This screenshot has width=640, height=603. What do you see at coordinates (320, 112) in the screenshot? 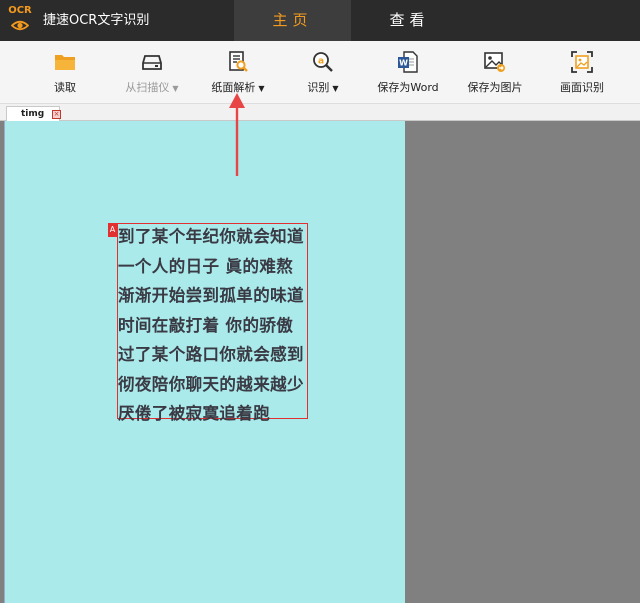
I see `document-tab-strip: timg ×` at bounding box center [320, 112].